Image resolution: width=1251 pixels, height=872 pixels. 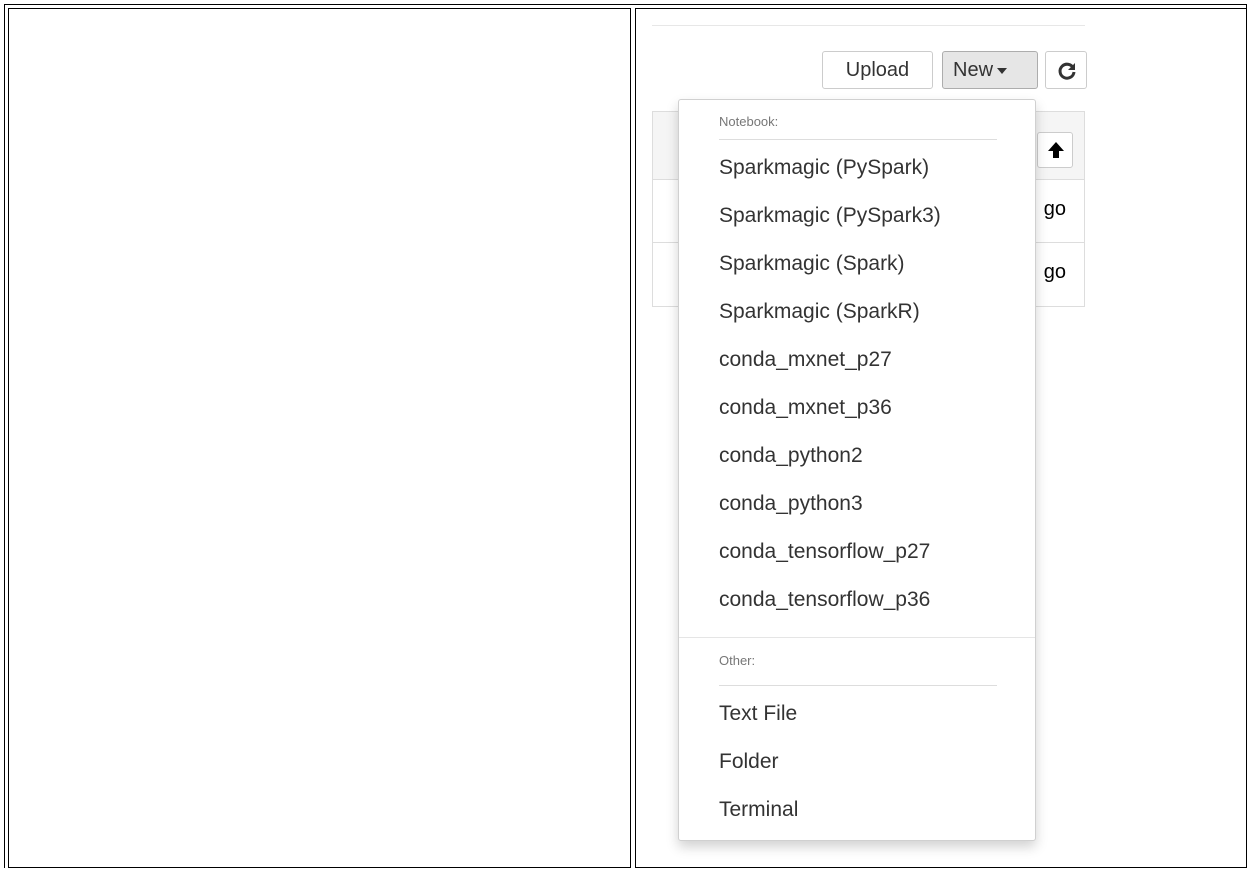 I want to click on refresh-button, so click(x=1066, y=70).